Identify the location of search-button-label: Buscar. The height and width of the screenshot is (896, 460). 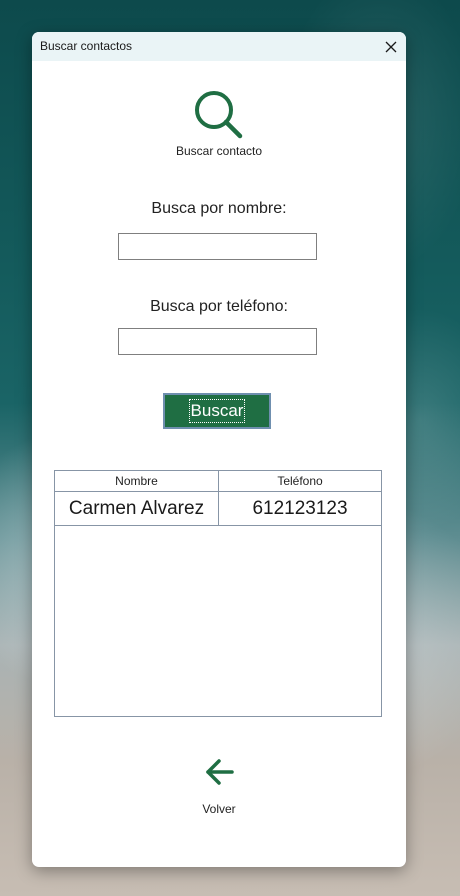
(217, 411).